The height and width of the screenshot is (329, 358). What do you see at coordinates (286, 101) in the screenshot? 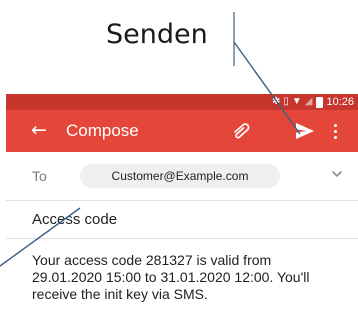
I see `vibrate-icon: ▯` at bounding box center [286, 101].